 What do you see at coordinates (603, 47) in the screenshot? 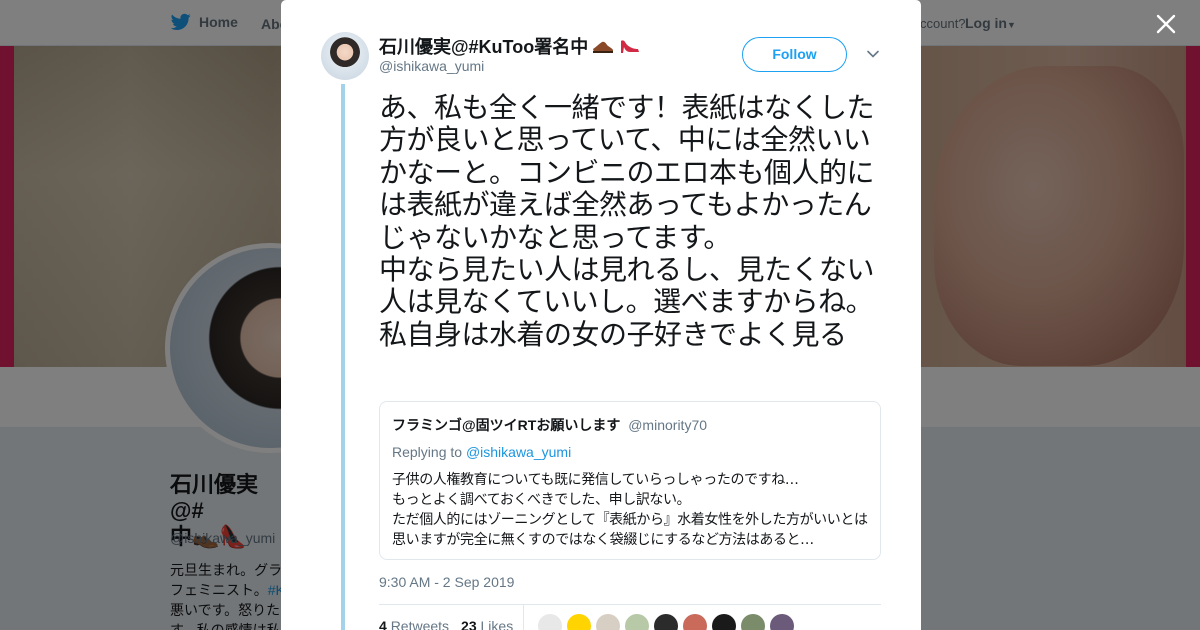
I see `mans-shoe-icon` at bounding box center [603, 47].